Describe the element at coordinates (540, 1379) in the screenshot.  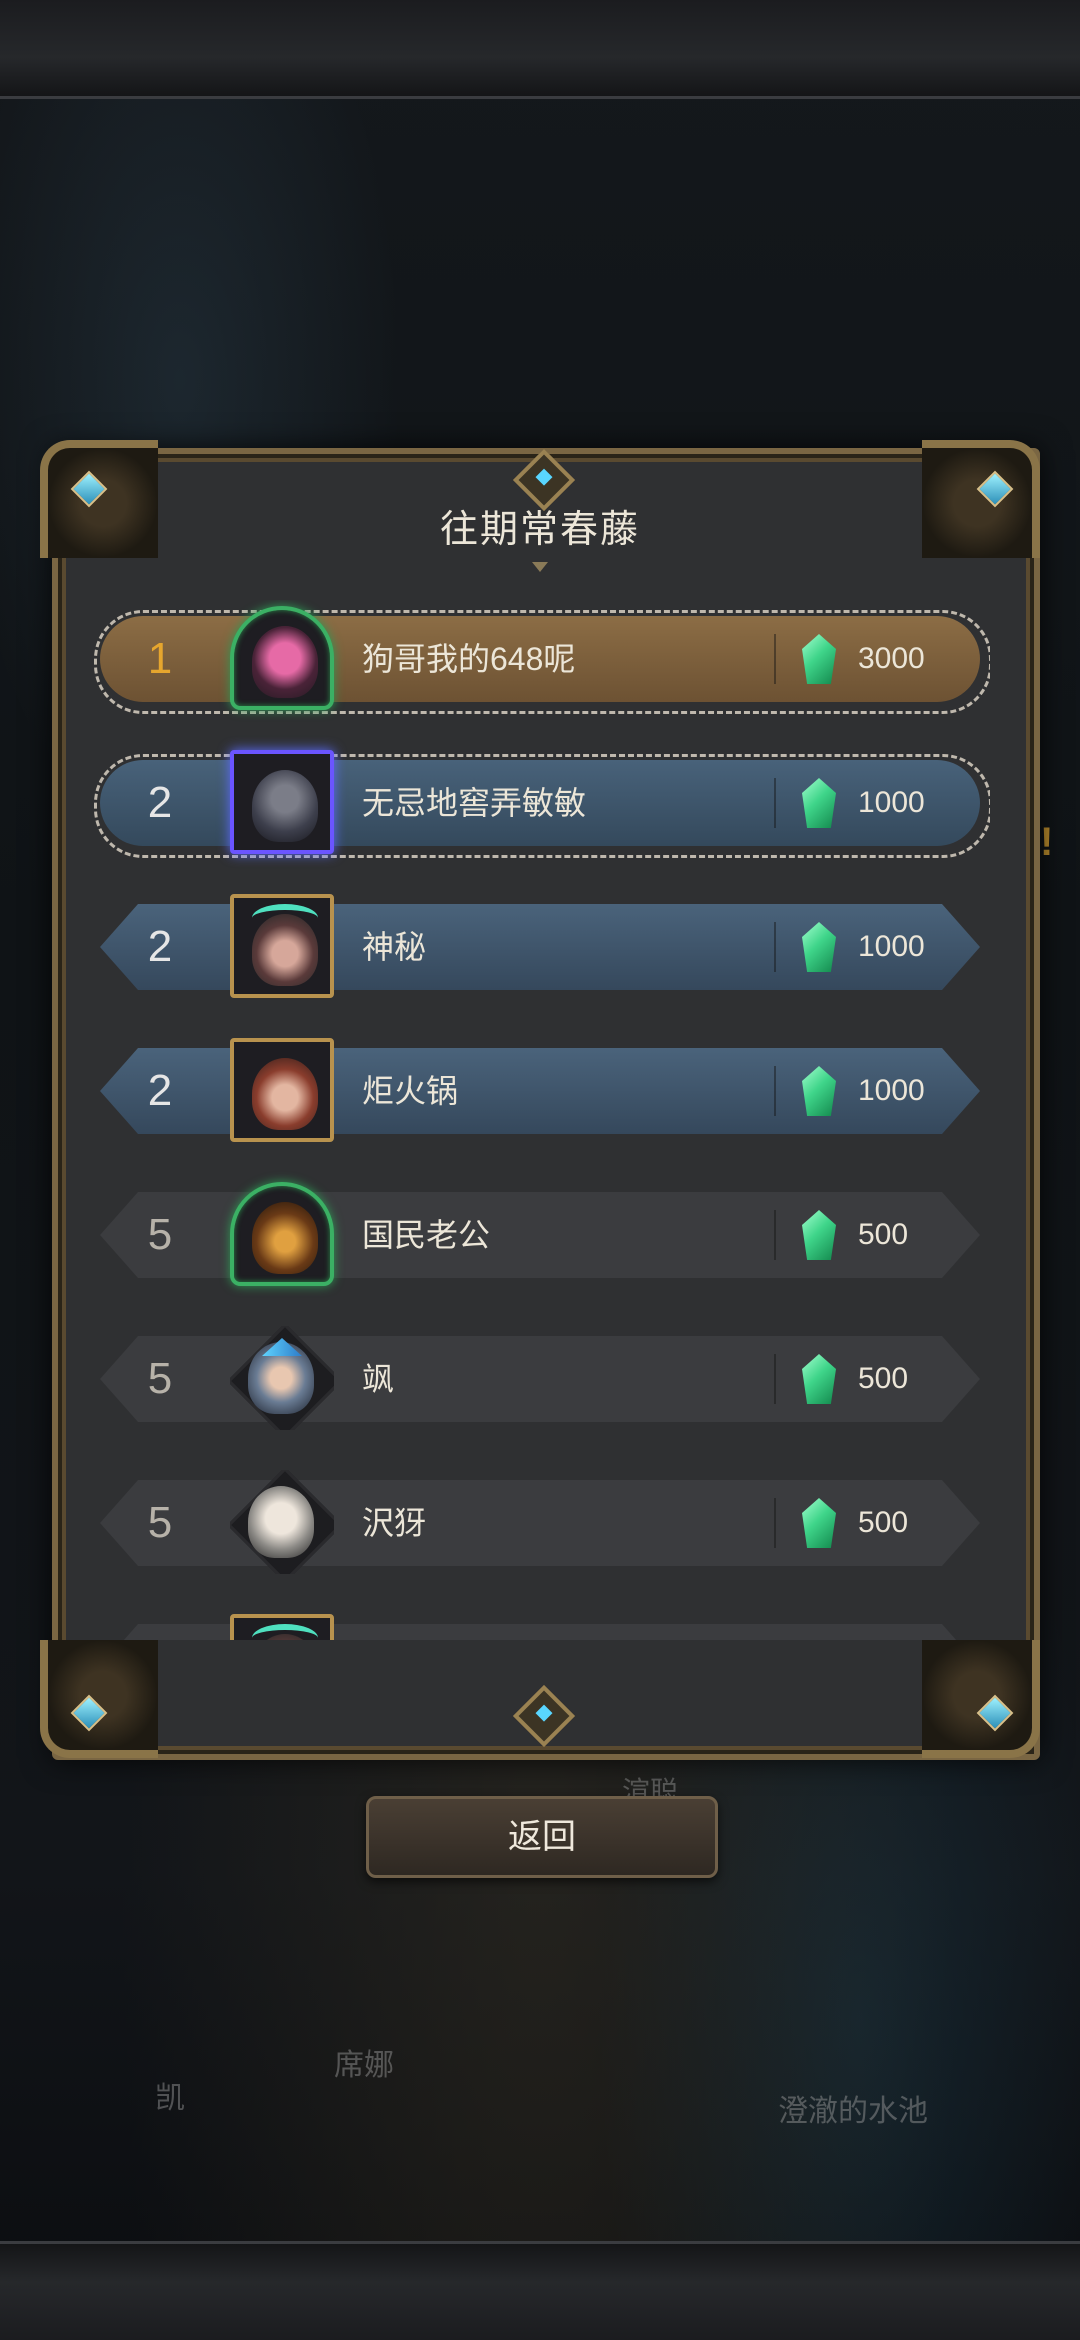
I see `ranking-row: 5 飒 500` at that location.